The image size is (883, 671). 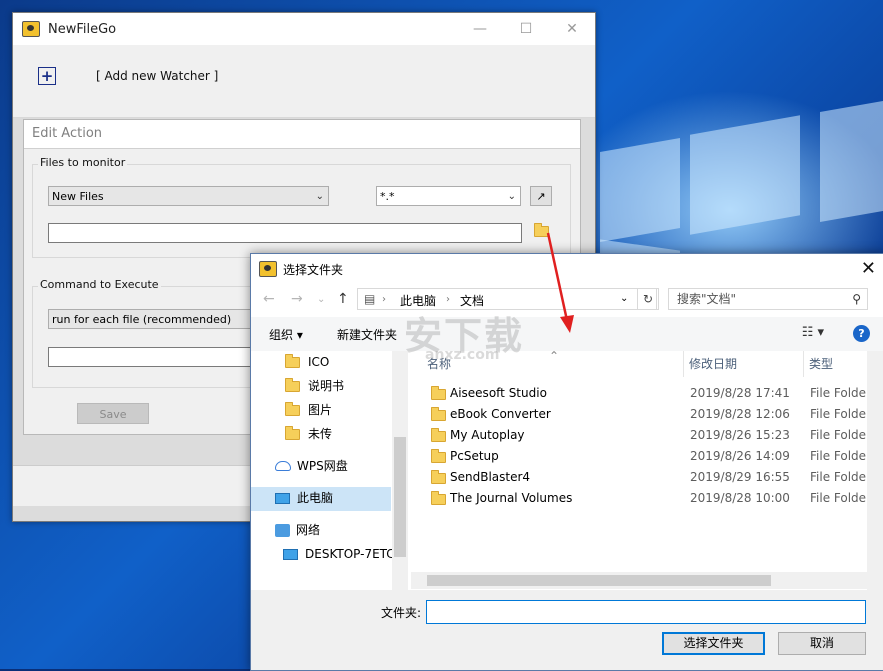 I want to click on nav-item-unsent: 未传, so click(x=308, y=434).